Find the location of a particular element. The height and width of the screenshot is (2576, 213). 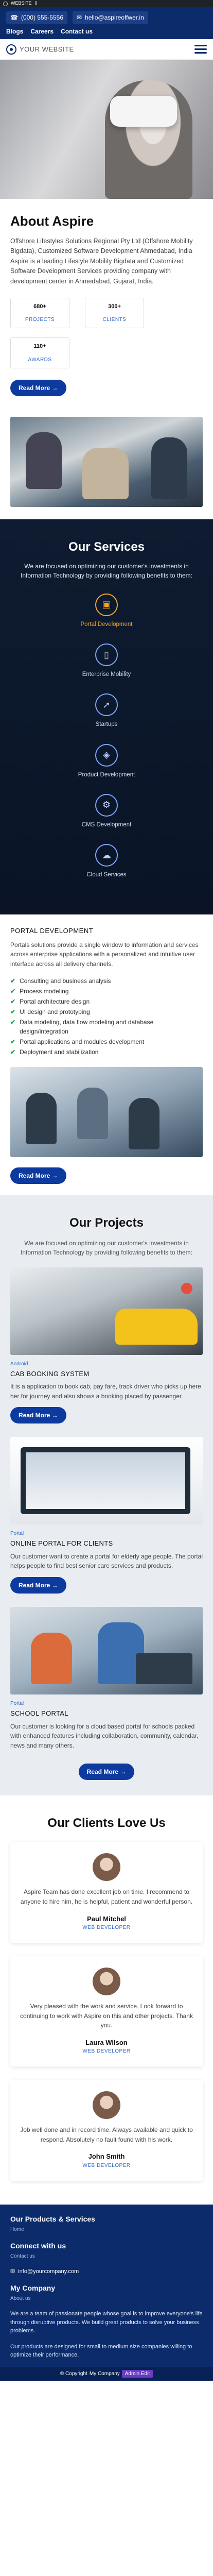

checklist-item: ✔ Consulting and business analysis is located at coordinates (106, 981).